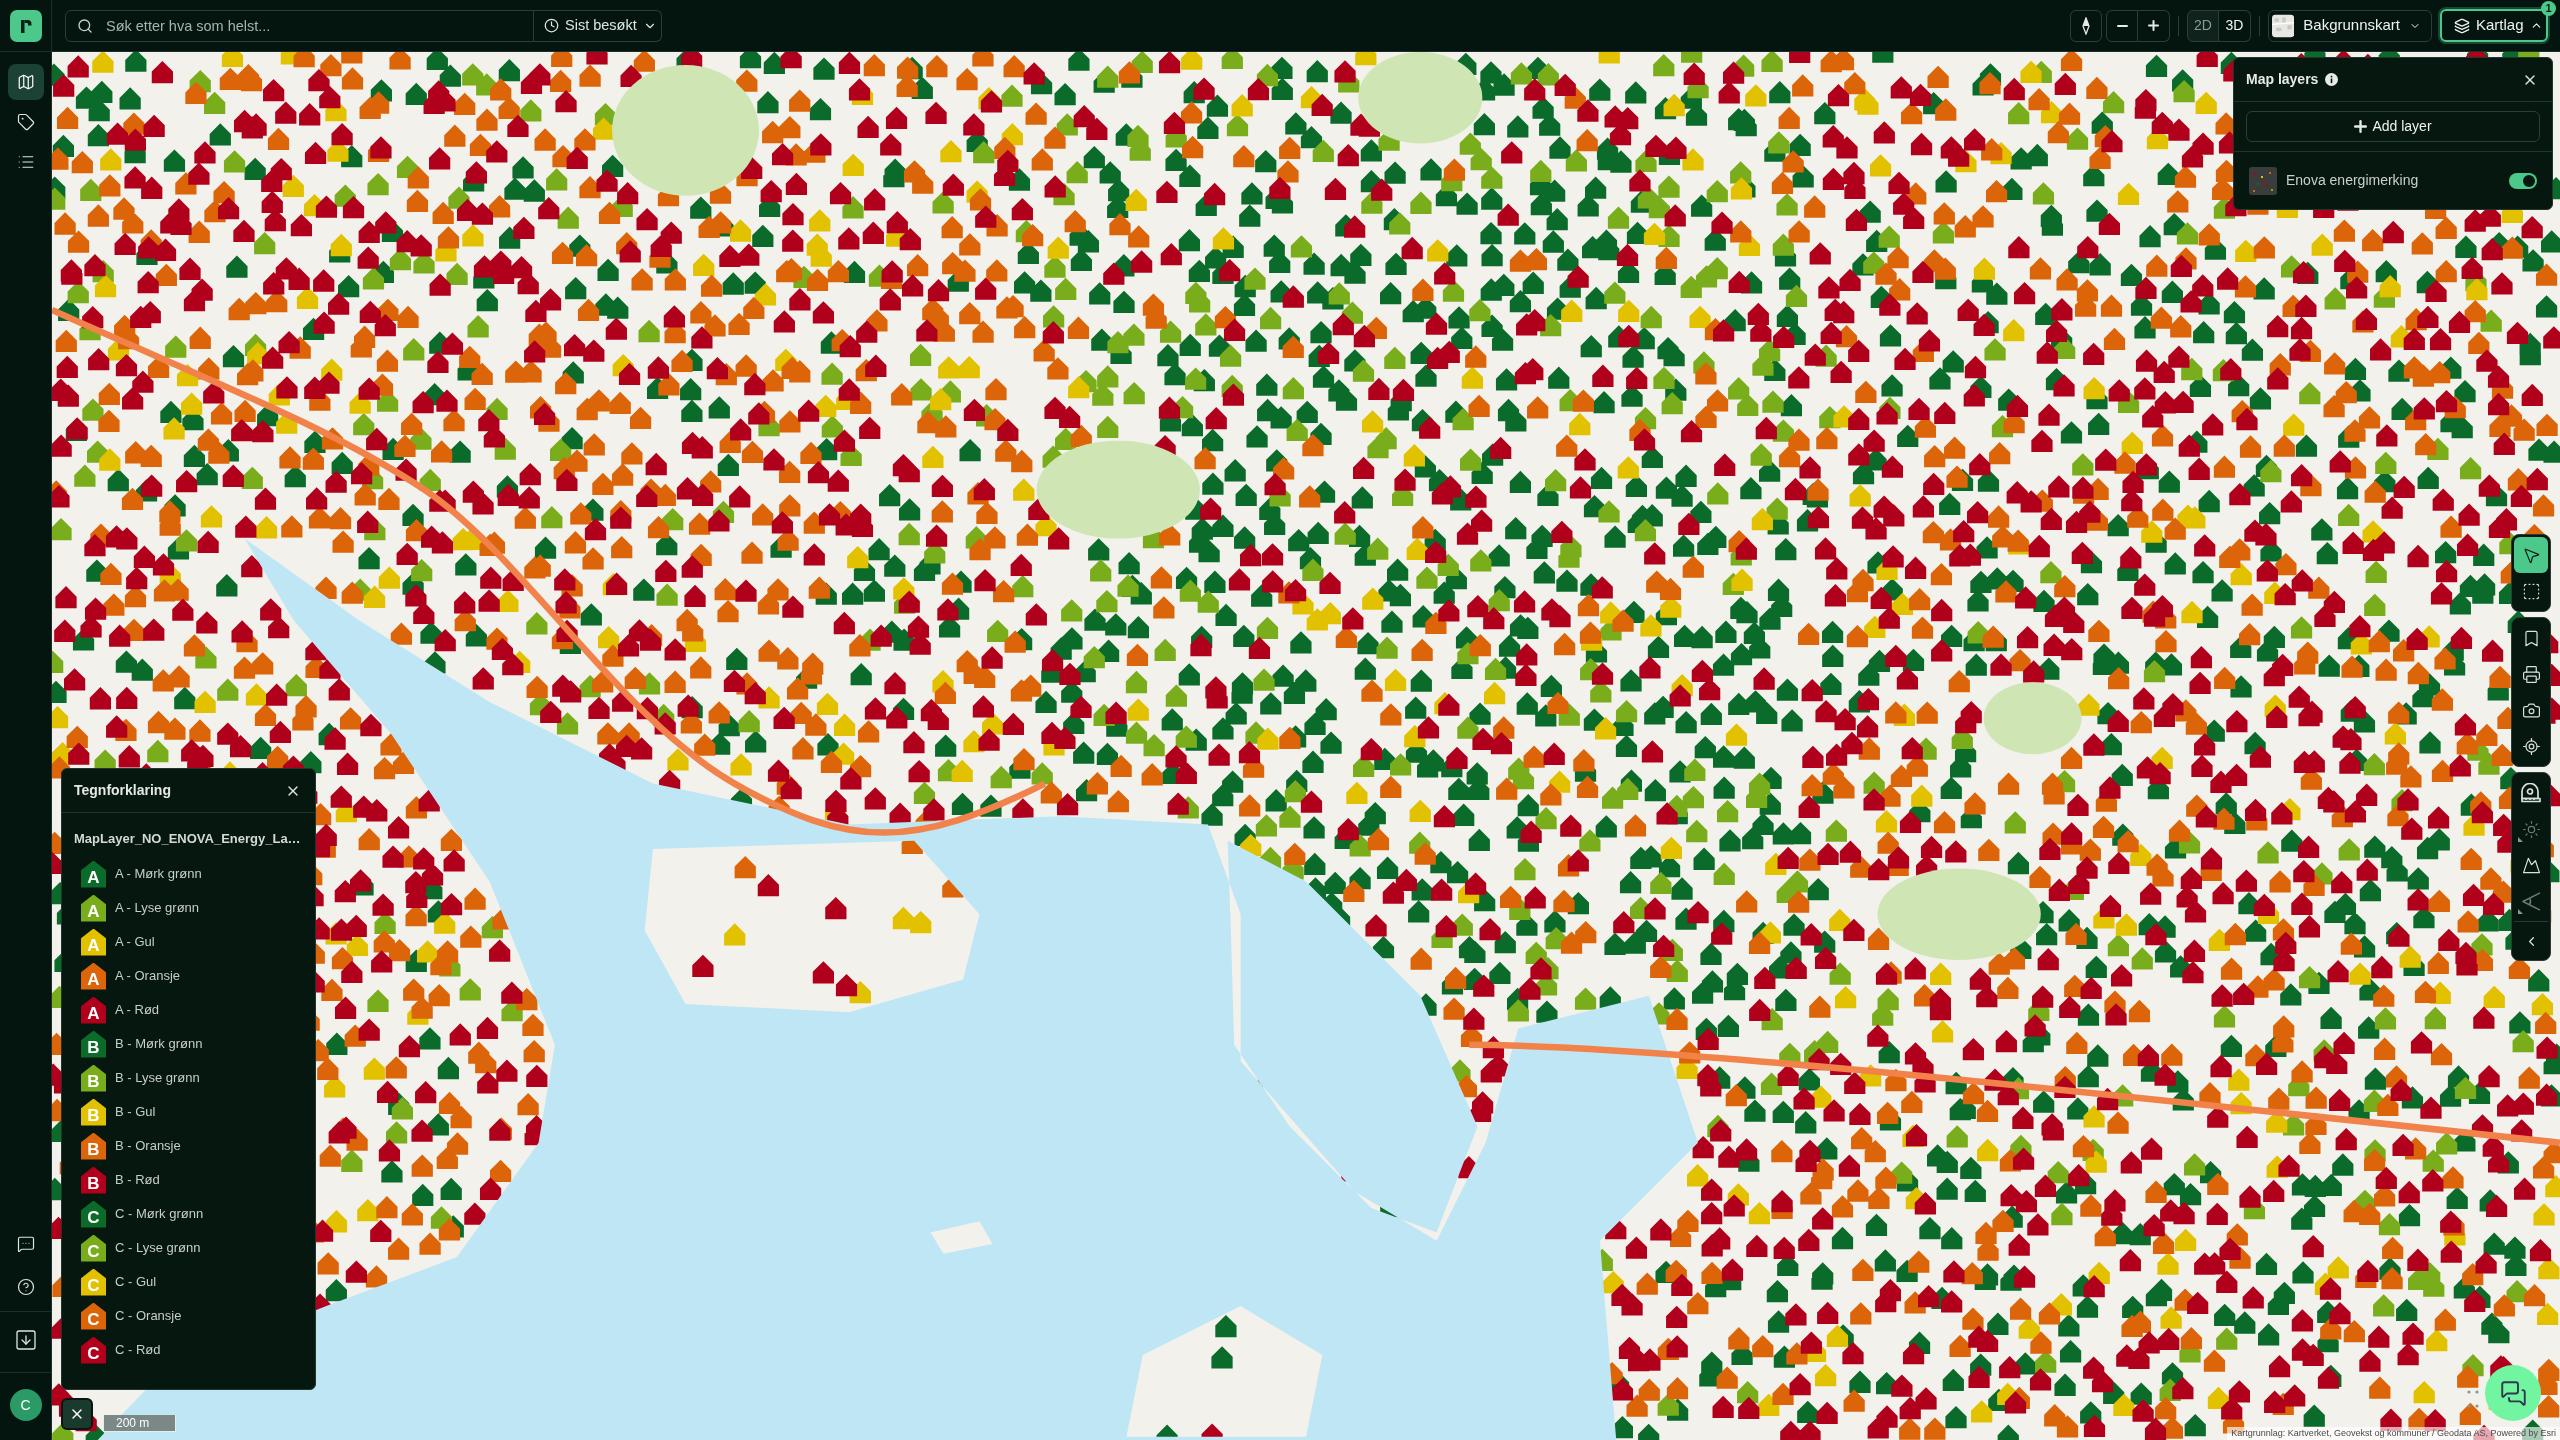 This screenshot has height=1440, width=2560. What do you see at coordinates (2350, 25) in the screenshot?
I see `basemap-dropdown: Bakgrunnskart` at bounding box center [2350, 25].